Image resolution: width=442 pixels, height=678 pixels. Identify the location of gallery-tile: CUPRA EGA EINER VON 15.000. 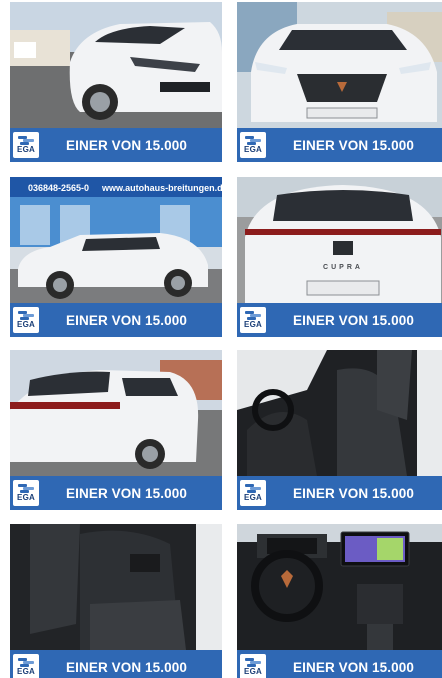
(339, 257).